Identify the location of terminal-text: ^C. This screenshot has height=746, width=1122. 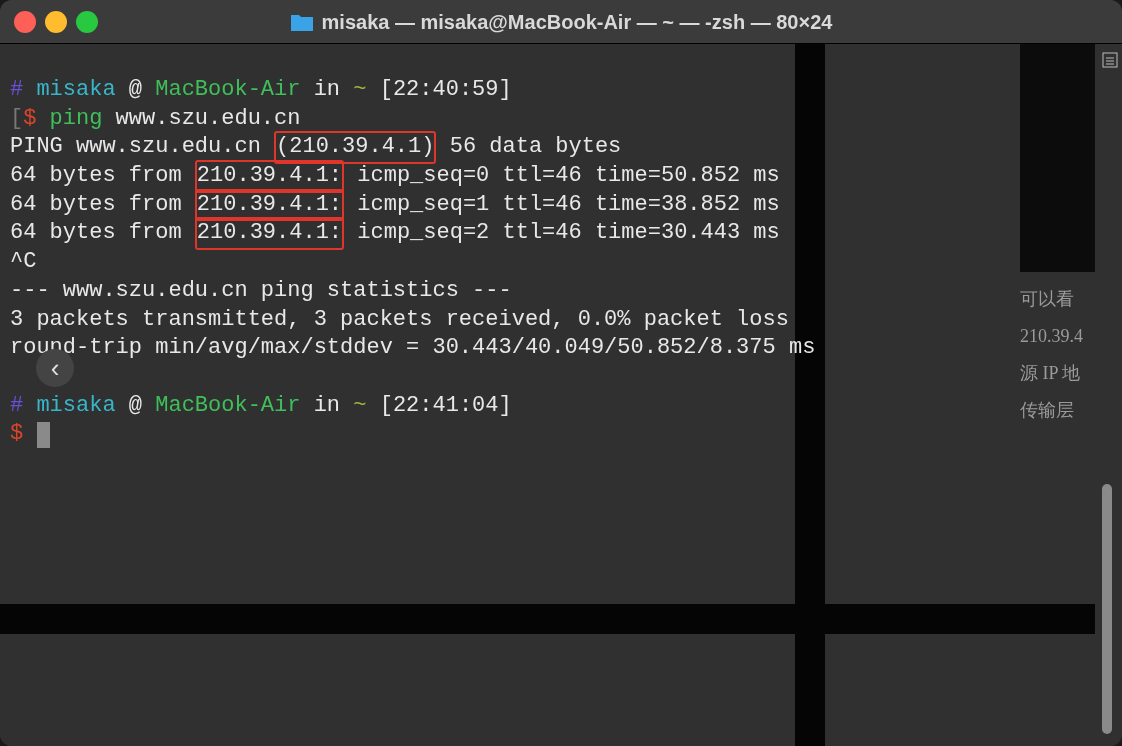
(23, 262).